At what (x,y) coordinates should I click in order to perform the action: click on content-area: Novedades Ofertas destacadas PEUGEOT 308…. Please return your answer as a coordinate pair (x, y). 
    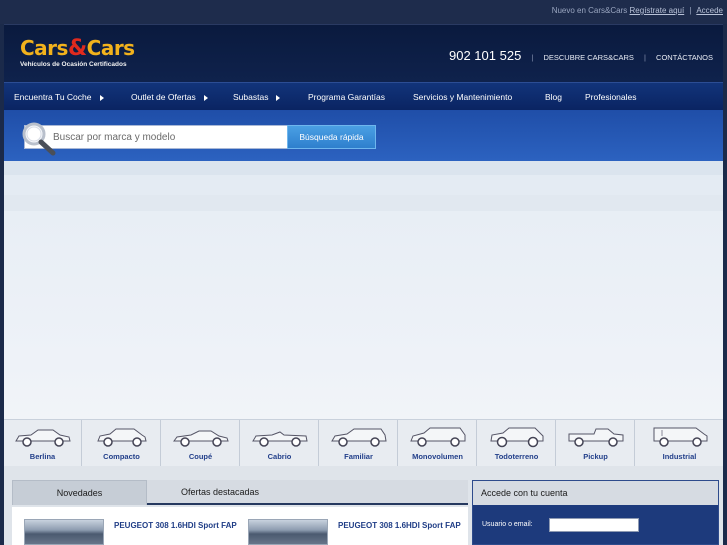
    Looking at the image, I should click on (363, 505).